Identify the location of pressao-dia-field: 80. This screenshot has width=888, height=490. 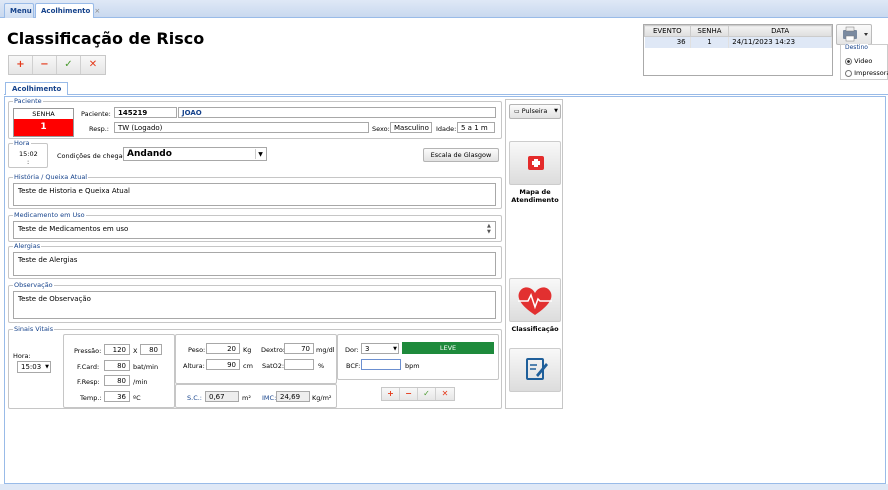
(151, 349).